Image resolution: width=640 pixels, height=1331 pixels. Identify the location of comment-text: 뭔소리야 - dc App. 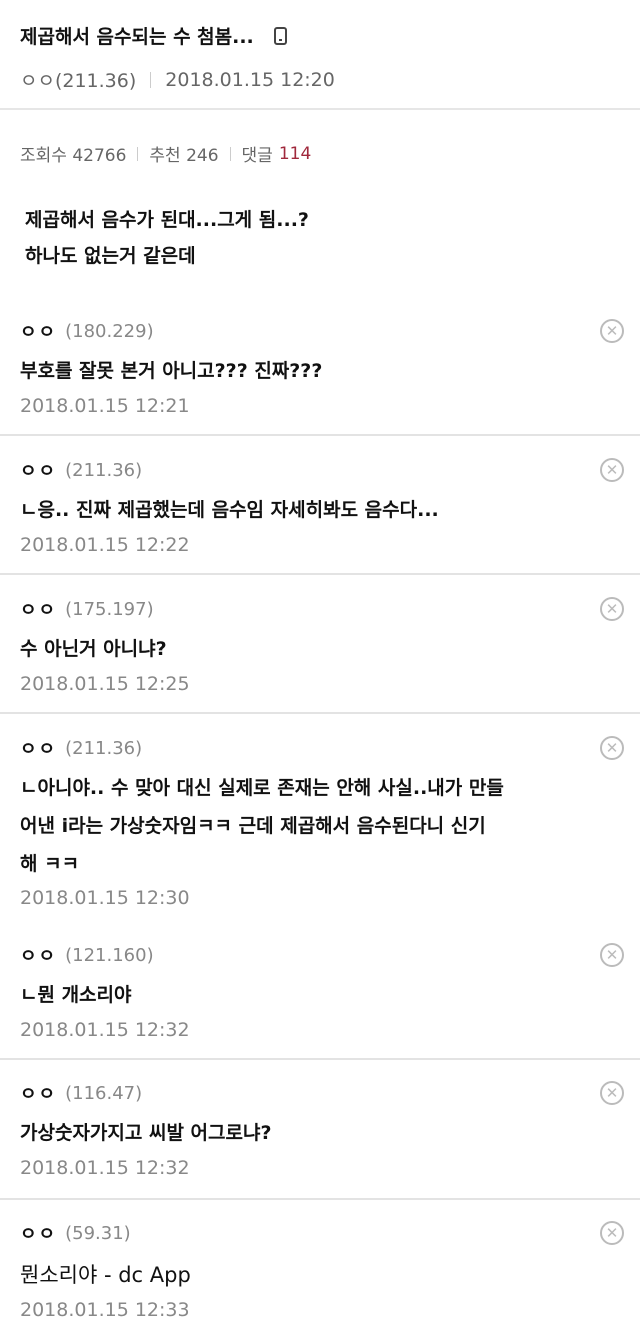
(310, 1275).